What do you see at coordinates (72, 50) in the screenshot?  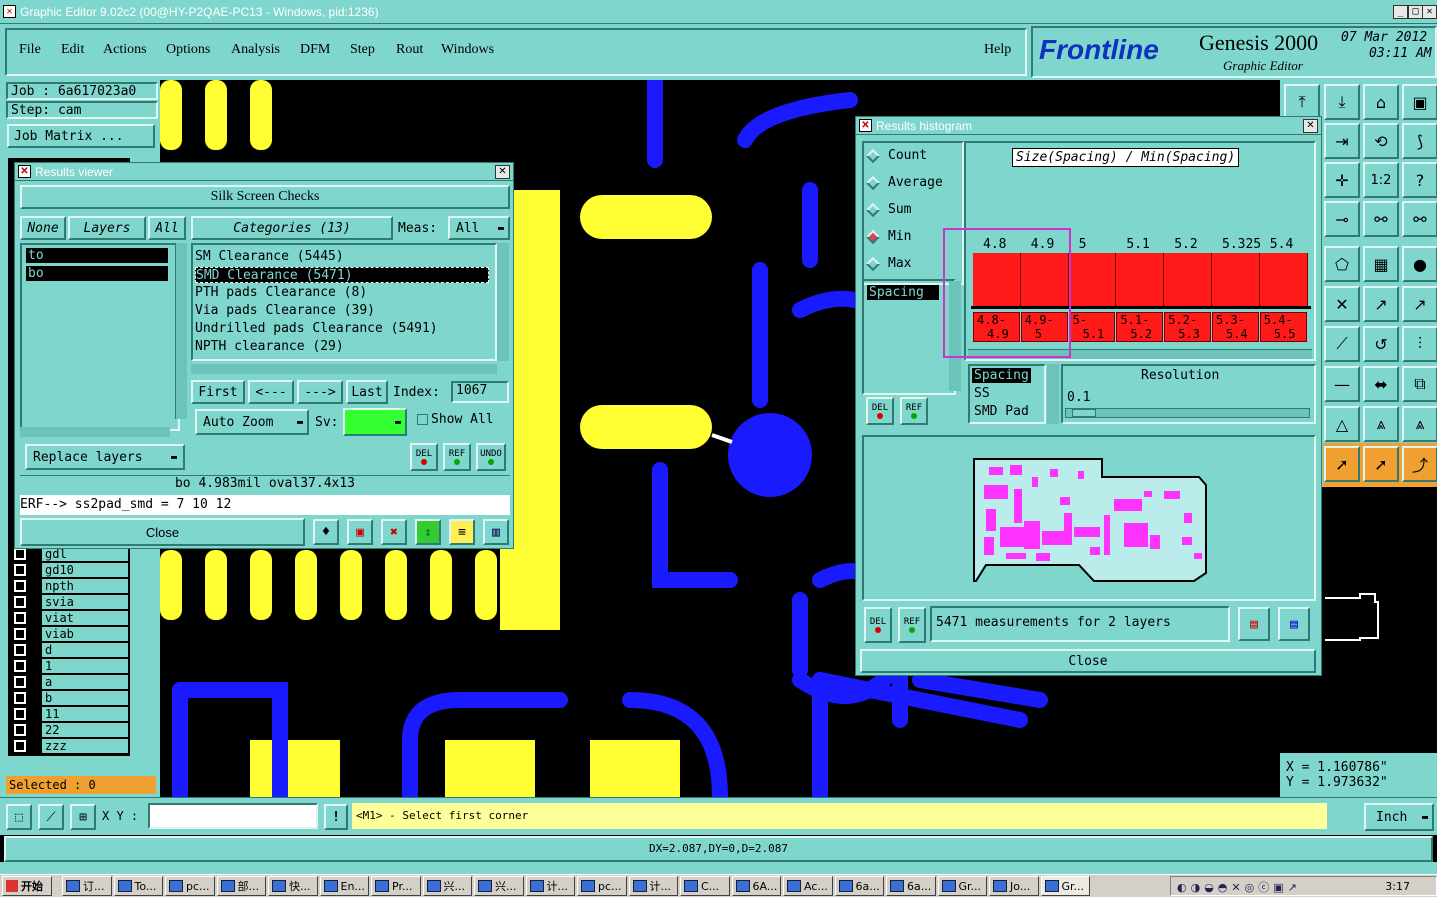 I see `menu-edit: Edit` at bounding box center [72, 50].